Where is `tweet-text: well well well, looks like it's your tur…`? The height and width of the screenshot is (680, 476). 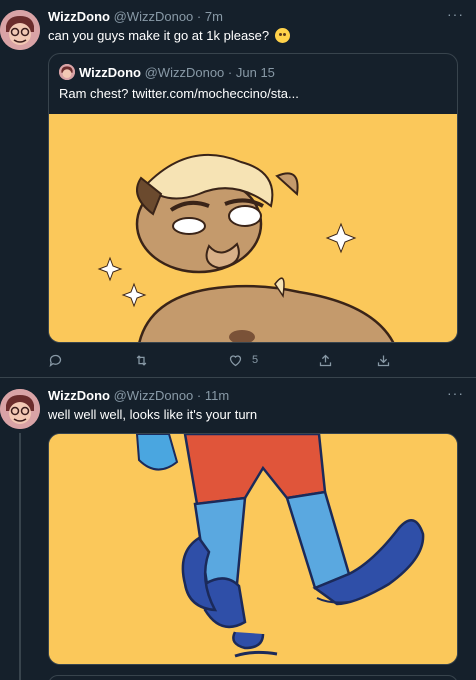
tweet-text: well well well, looks like it's your tur… is located at coordinates (153, 414).